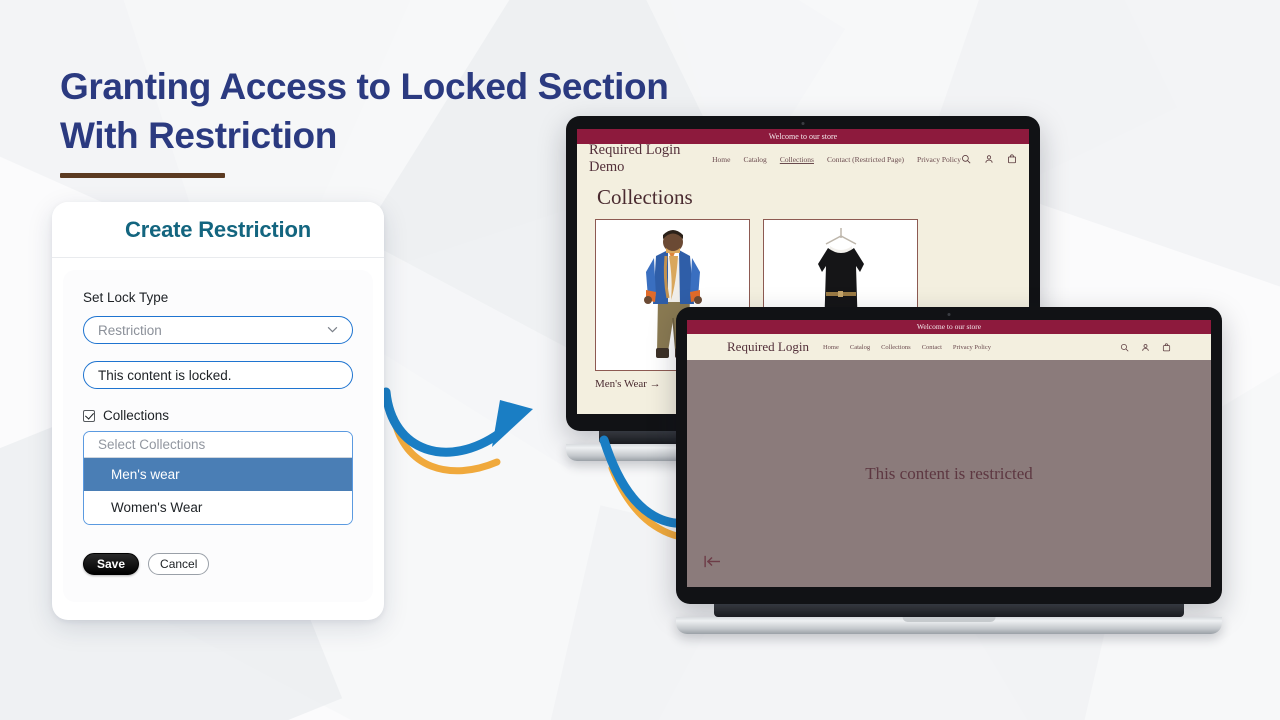 The width and height of the screenshot is (1280, 720). I want to click on store-brand: Required Login, so click(768, 347).